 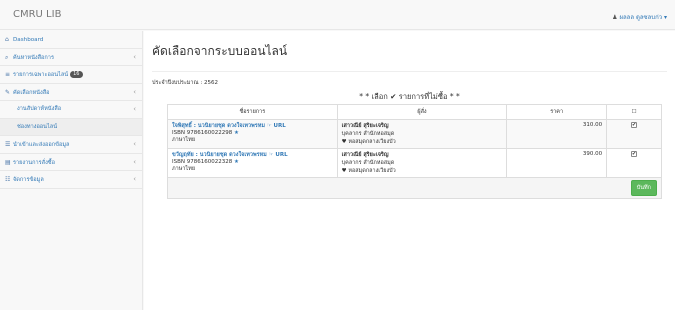 I want to click on user-menu: ♟ ผลลล ดูลซลบก่ว ▾, so click(x=639, y=17).